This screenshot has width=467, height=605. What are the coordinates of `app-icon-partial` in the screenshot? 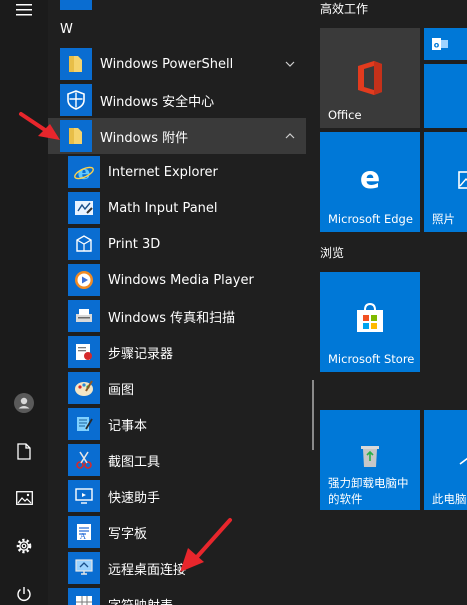 It's located at (76, 5).